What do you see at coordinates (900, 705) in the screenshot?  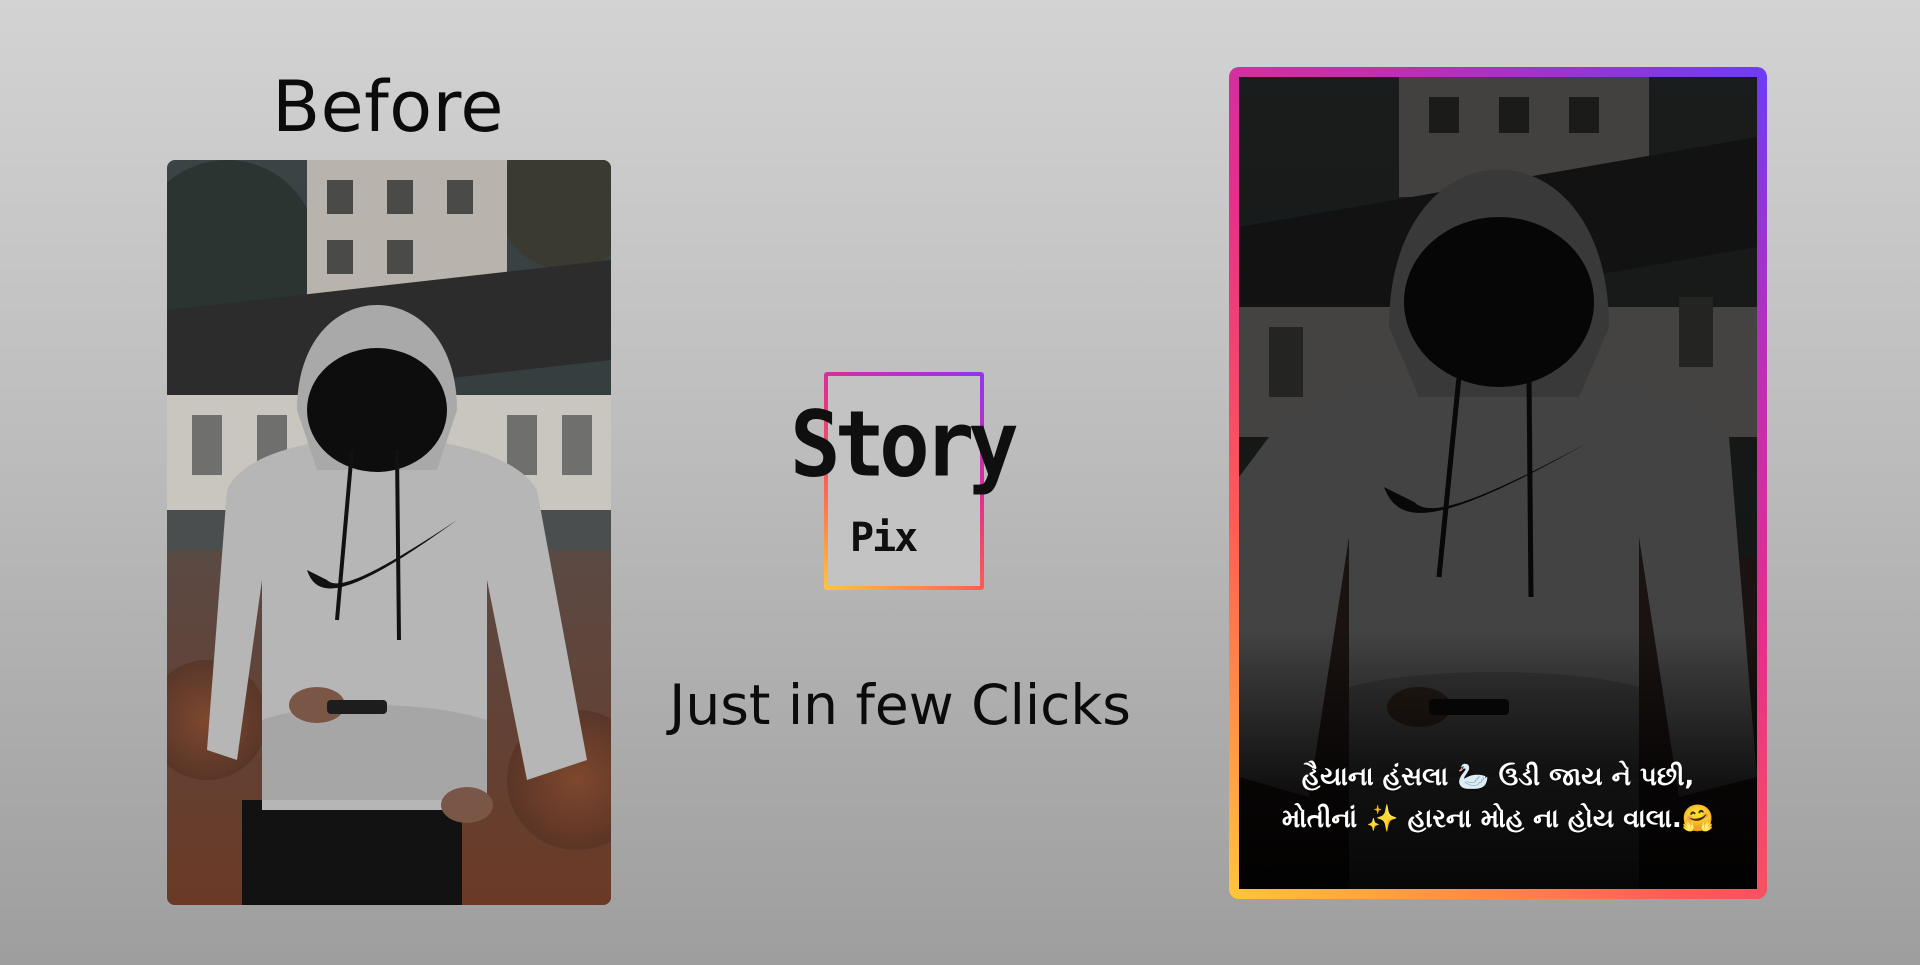 I see `tagline: Just in few Clicks` at bounding box center [900, 705].